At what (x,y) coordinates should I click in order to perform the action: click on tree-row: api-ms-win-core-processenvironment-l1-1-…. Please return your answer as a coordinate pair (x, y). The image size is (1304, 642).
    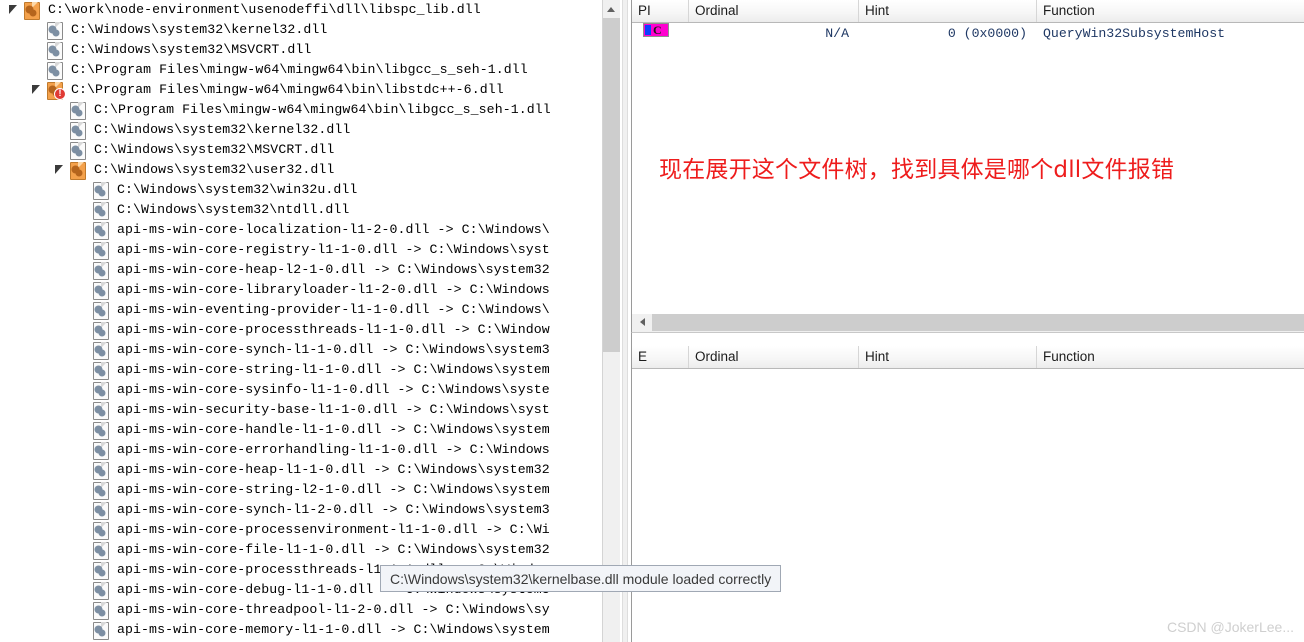
    Looking at the image, I should click on (301, 530).